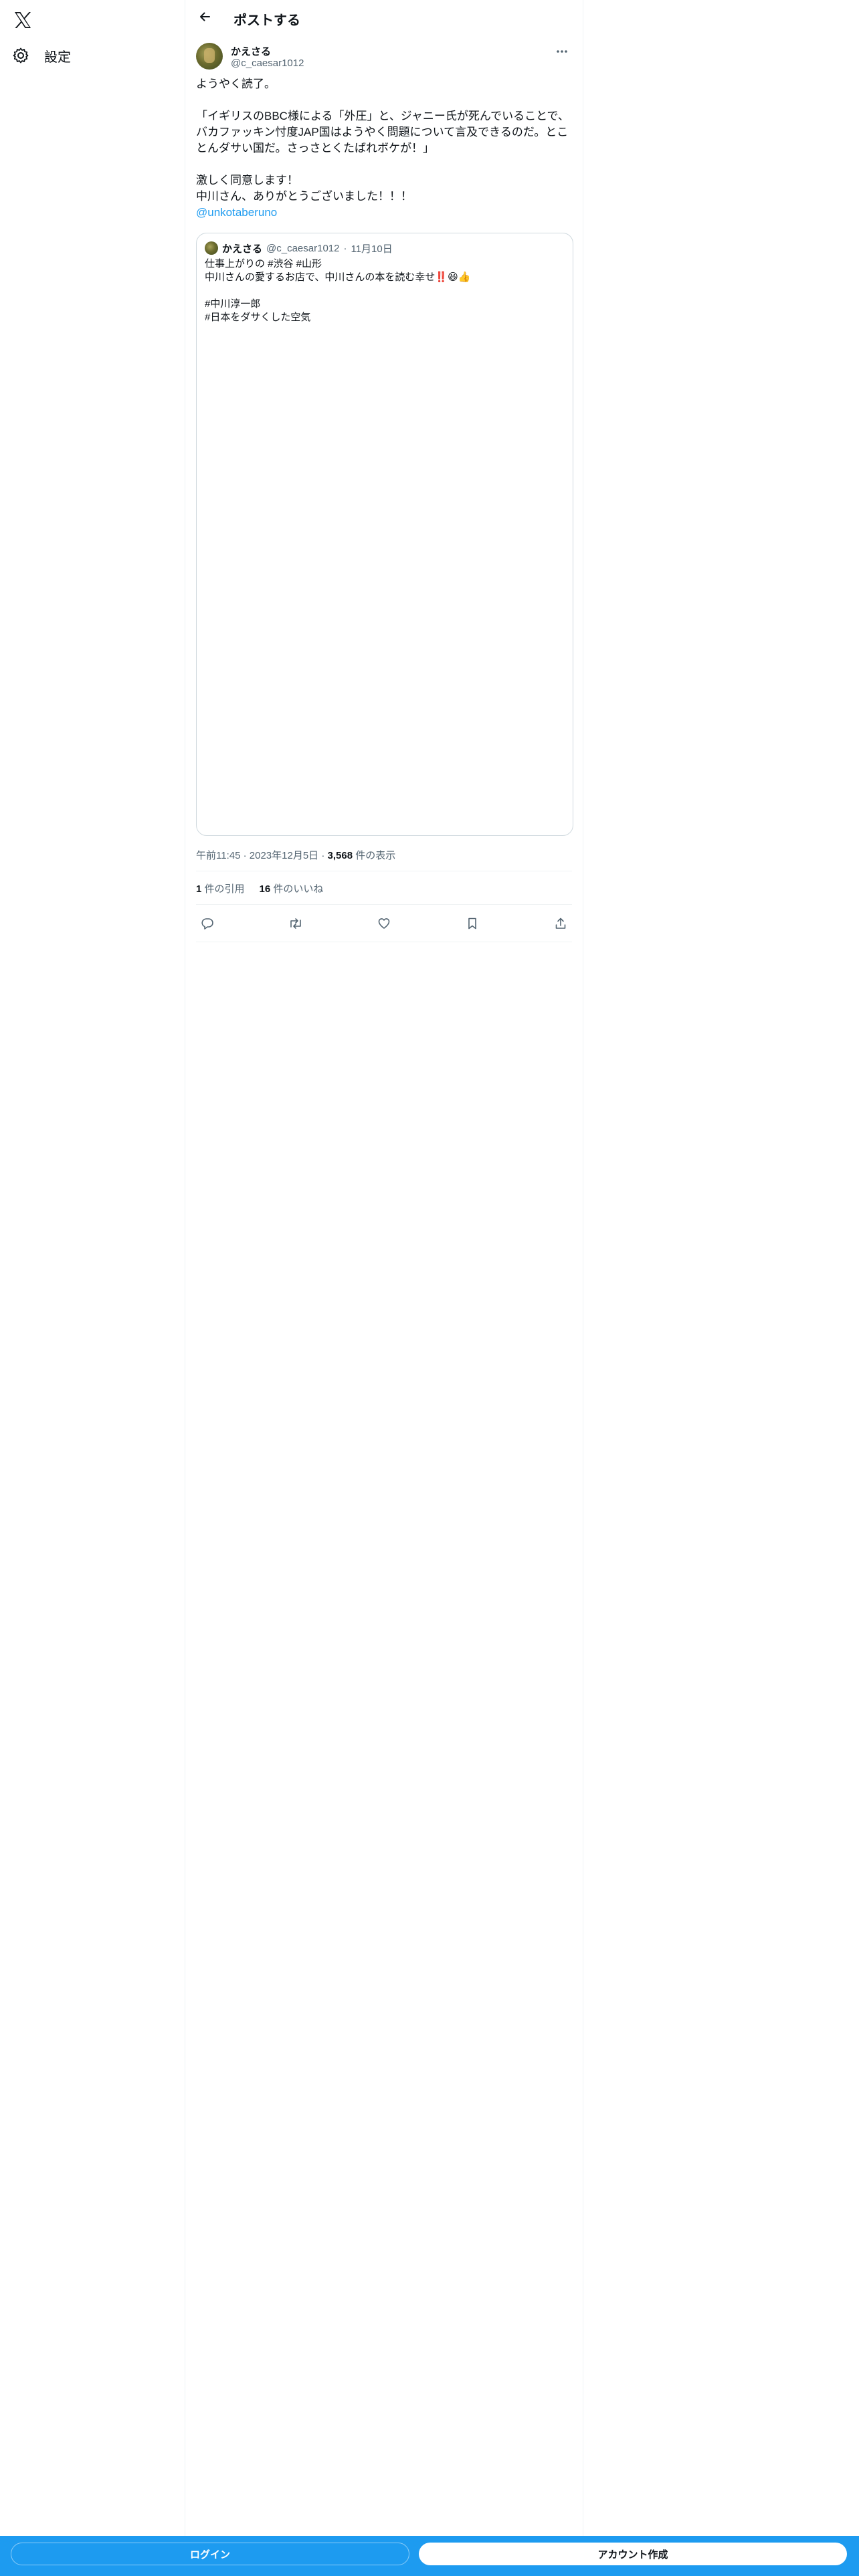 Image resolution: width=859 pixels, height=2576 pixels. What do you see at coordinates (303, 248) in the screenshot?
I see `quoted-author-handle: @c_caesar1012` at bounding box center [303, 248].